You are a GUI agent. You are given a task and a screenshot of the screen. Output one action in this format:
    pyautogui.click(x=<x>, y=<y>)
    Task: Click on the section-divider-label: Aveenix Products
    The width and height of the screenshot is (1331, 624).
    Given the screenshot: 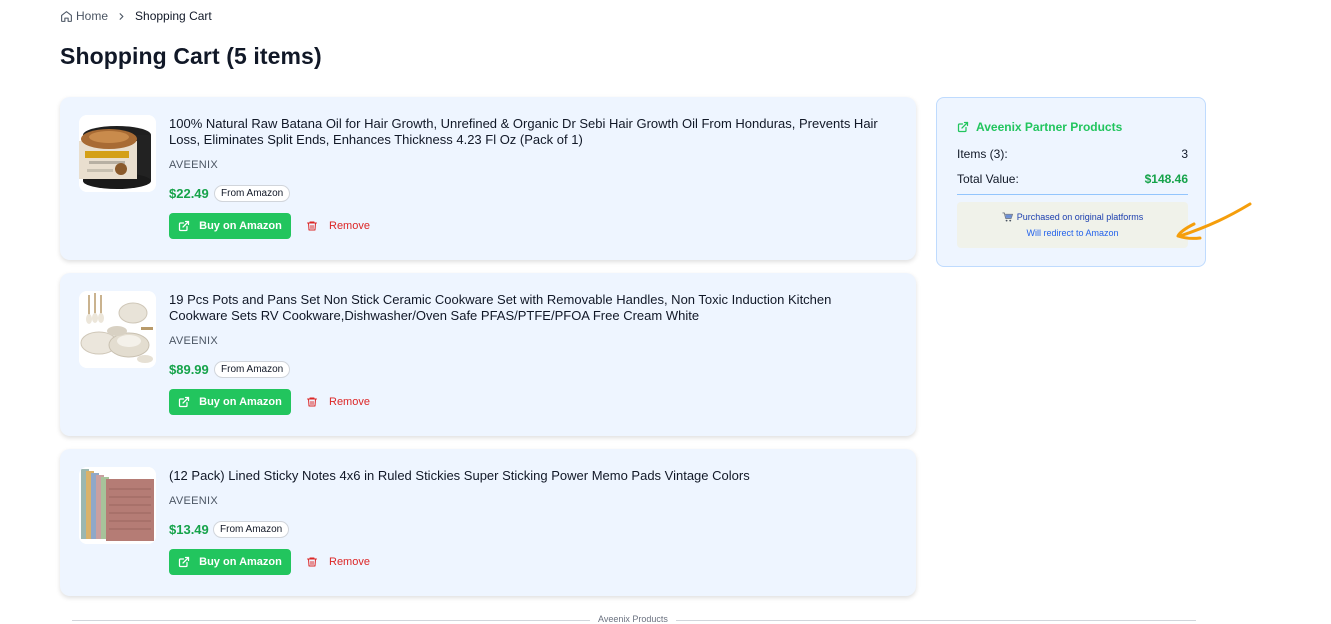 What is the action you would take?
    pyautogui.click(x=633, y=619)
    